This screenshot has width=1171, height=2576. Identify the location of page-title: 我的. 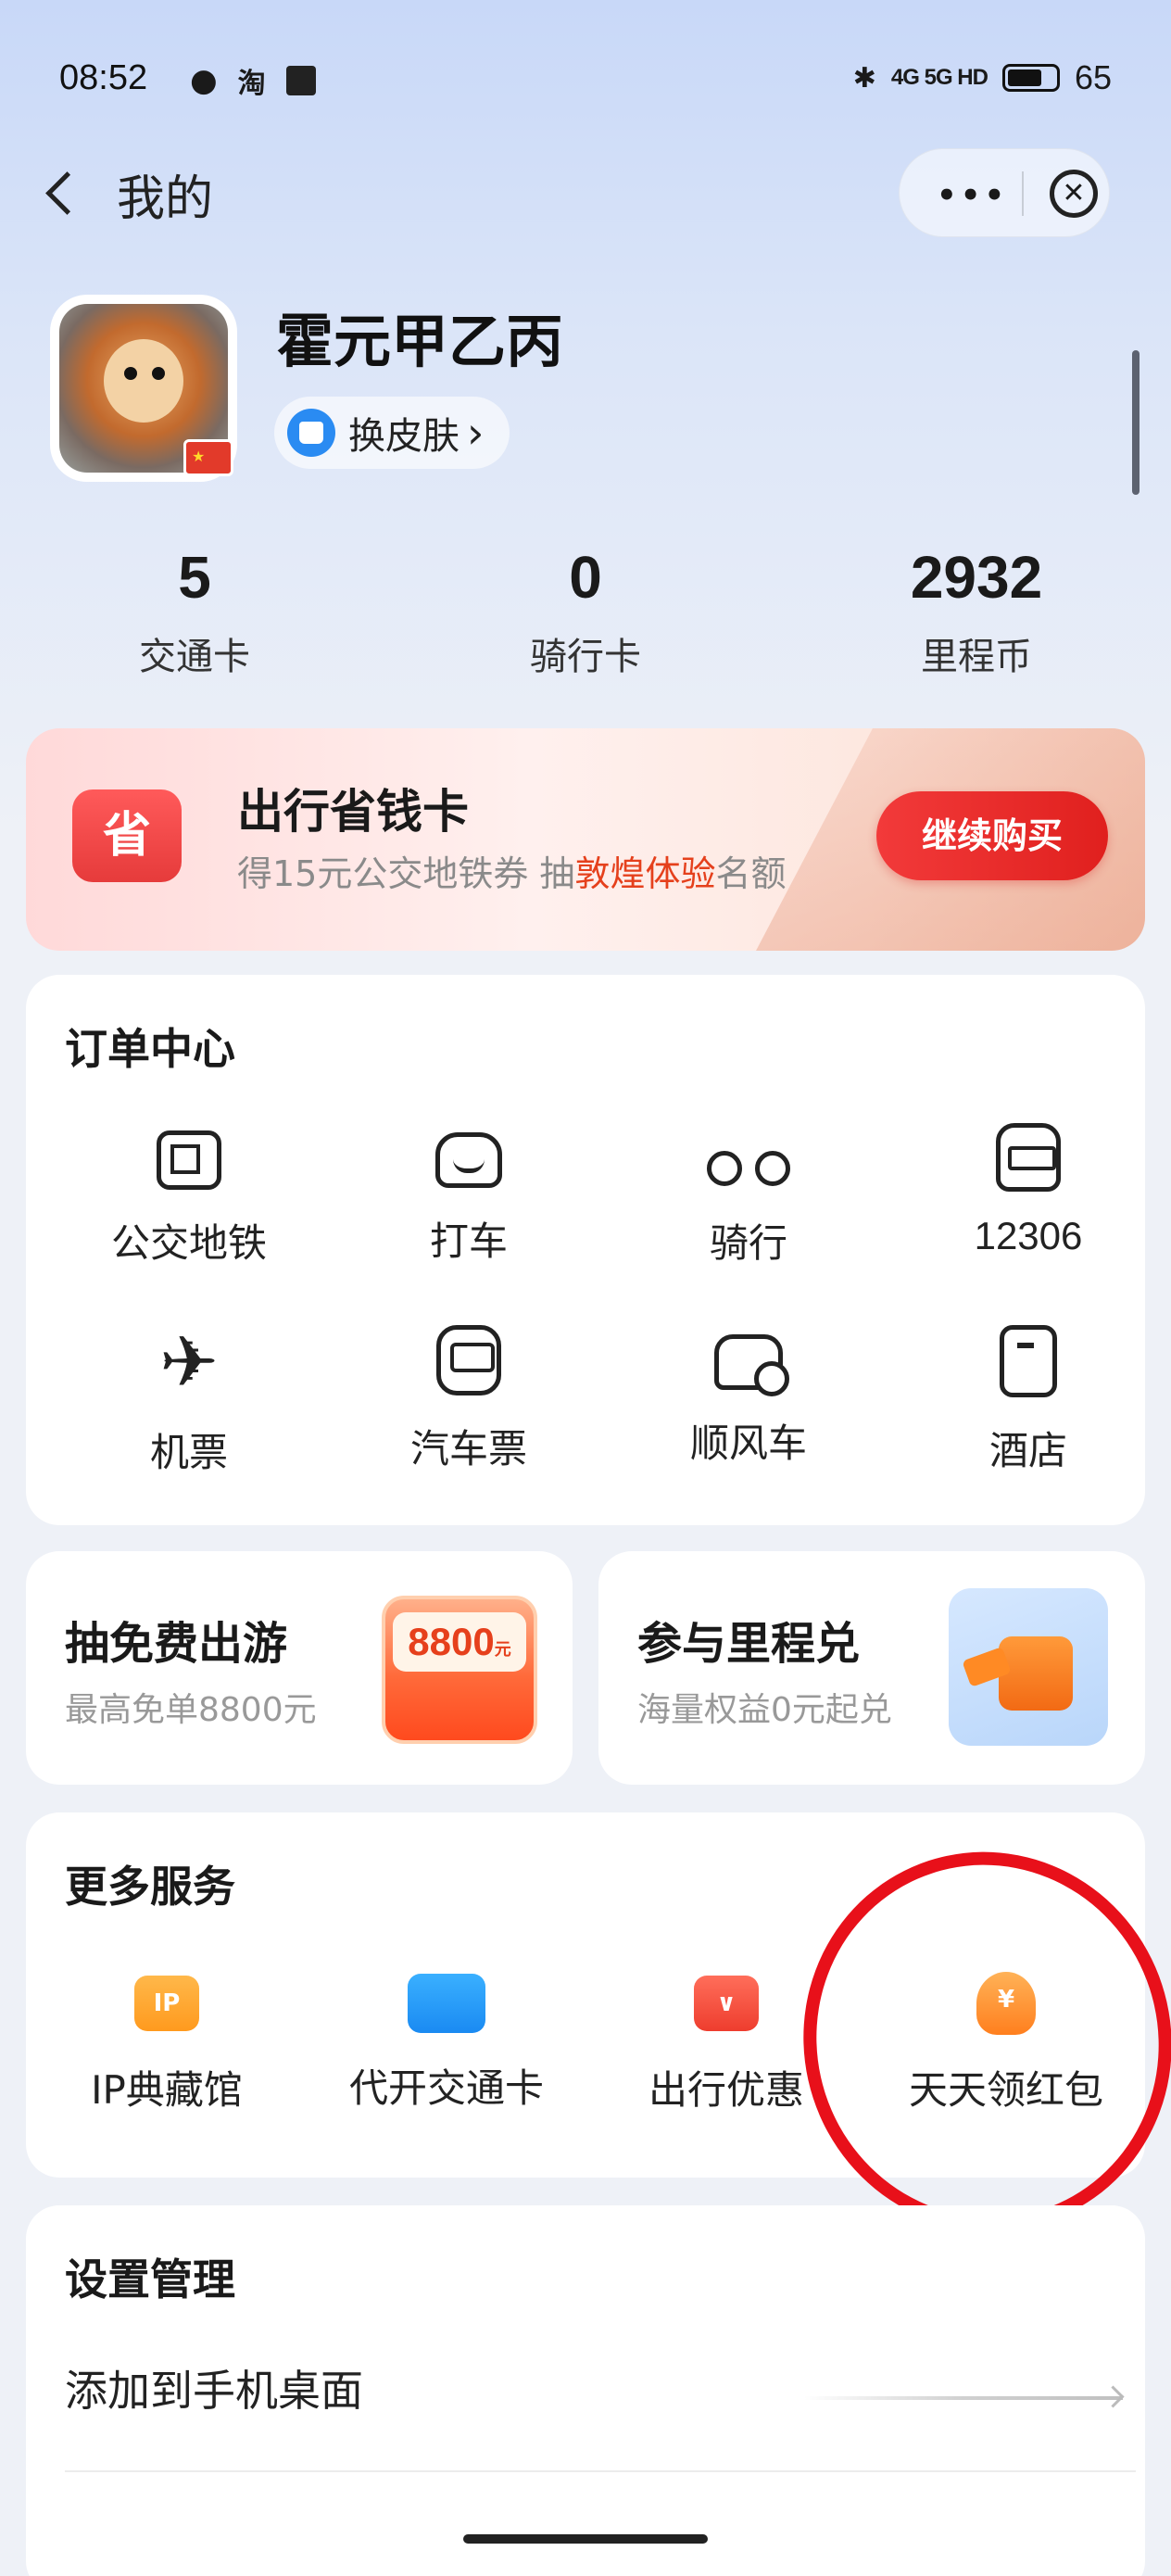
(165, 199).